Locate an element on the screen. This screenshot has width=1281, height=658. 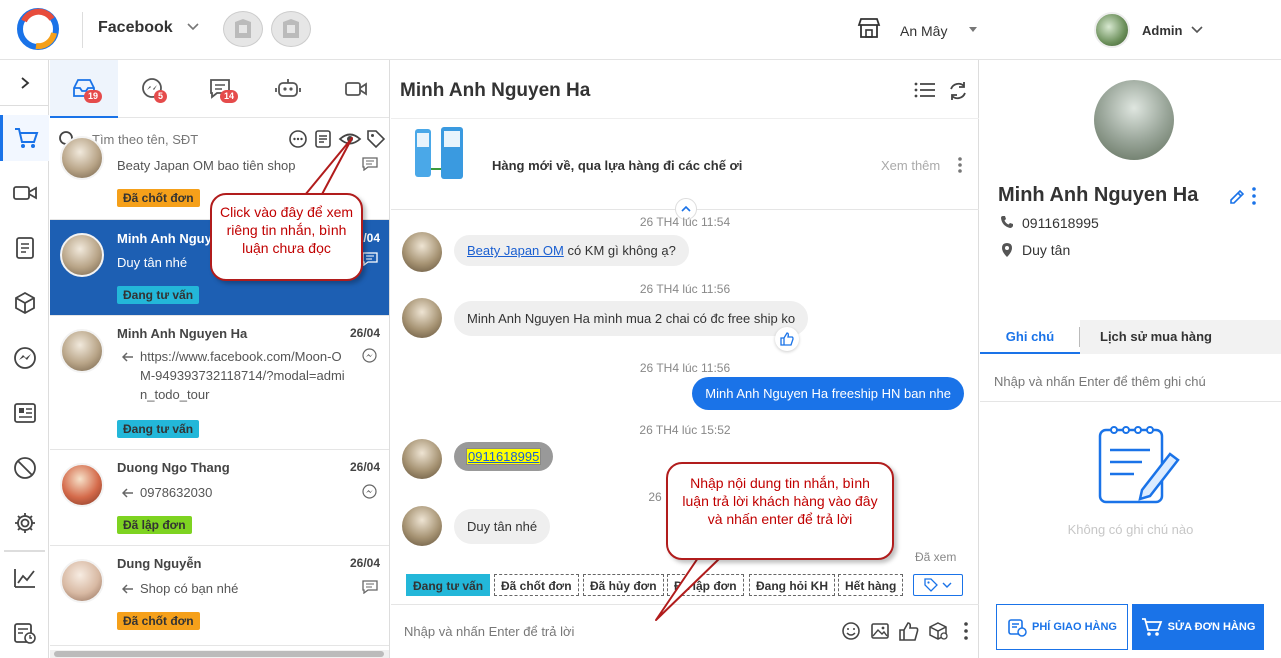
caret-down-icon is located at coordinates (973, 29).